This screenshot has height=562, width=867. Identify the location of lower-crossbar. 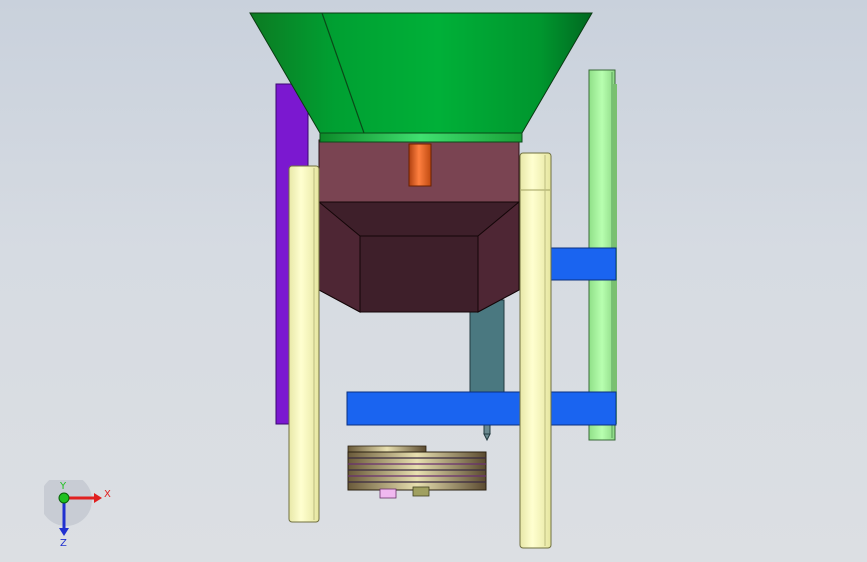
(481, 408).